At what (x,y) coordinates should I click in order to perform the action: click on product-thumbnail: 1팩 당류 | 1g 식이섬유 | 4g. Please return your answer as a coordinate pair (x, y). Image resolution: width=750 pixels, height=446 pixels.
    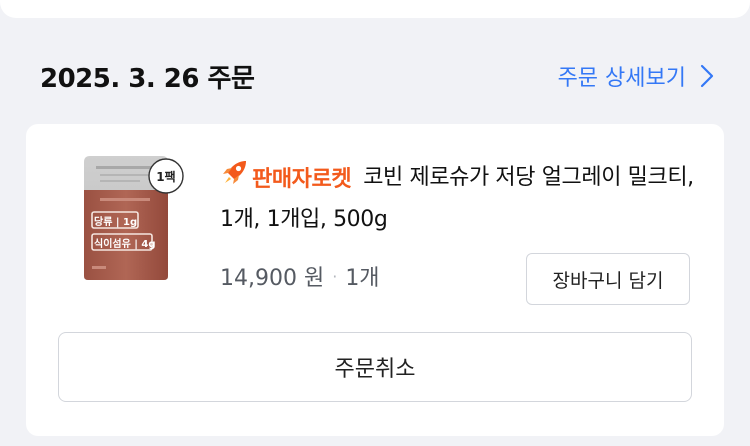
    Looking at the image, I should click on (133, 218).